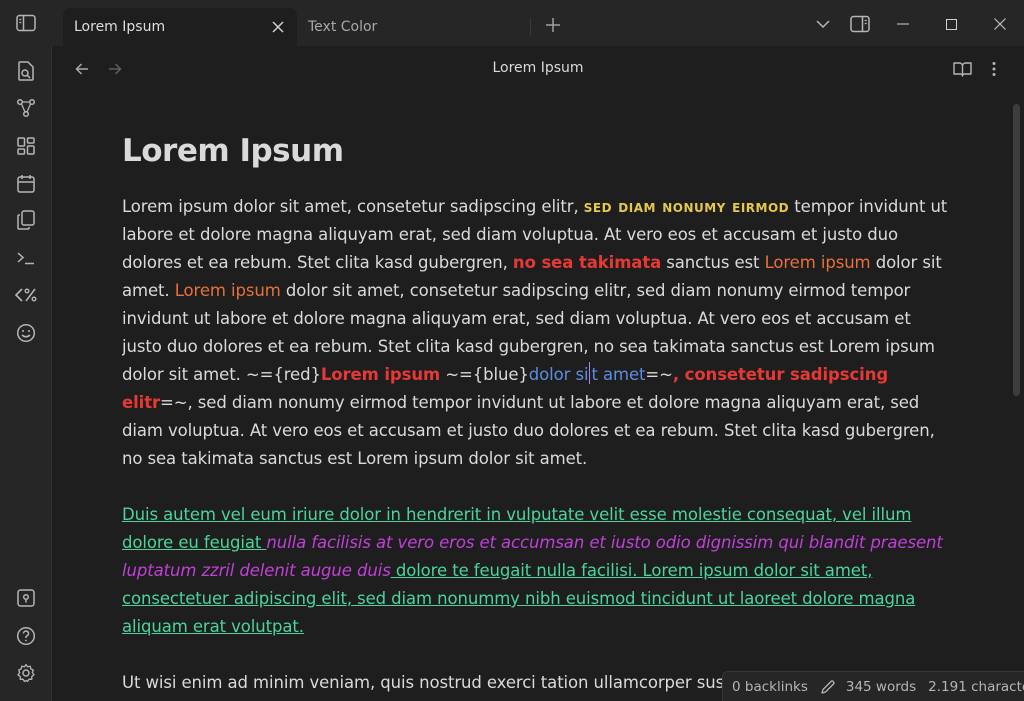 The image size is (1024, 701). I want to click on sidebar-toggle-button, so click(26, 23).